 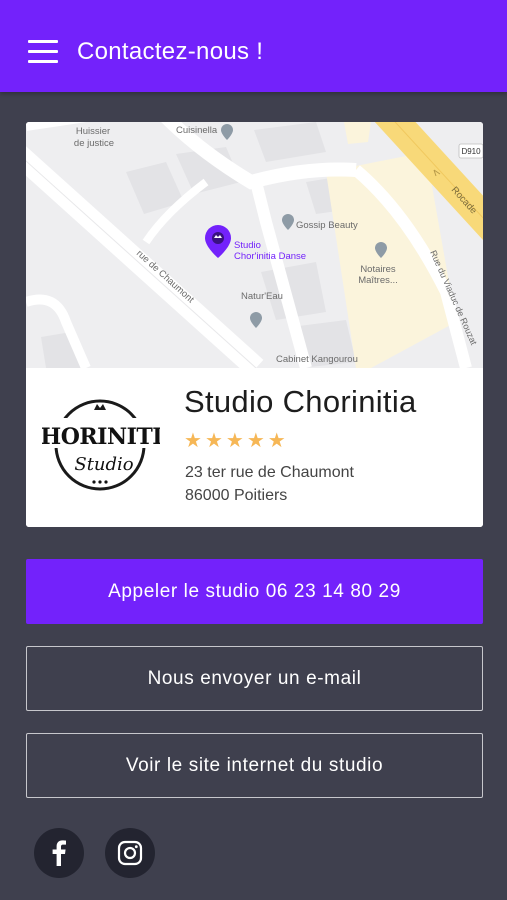 I want to click on app-header: Contactez-nous !, so click(x=253, y=46).